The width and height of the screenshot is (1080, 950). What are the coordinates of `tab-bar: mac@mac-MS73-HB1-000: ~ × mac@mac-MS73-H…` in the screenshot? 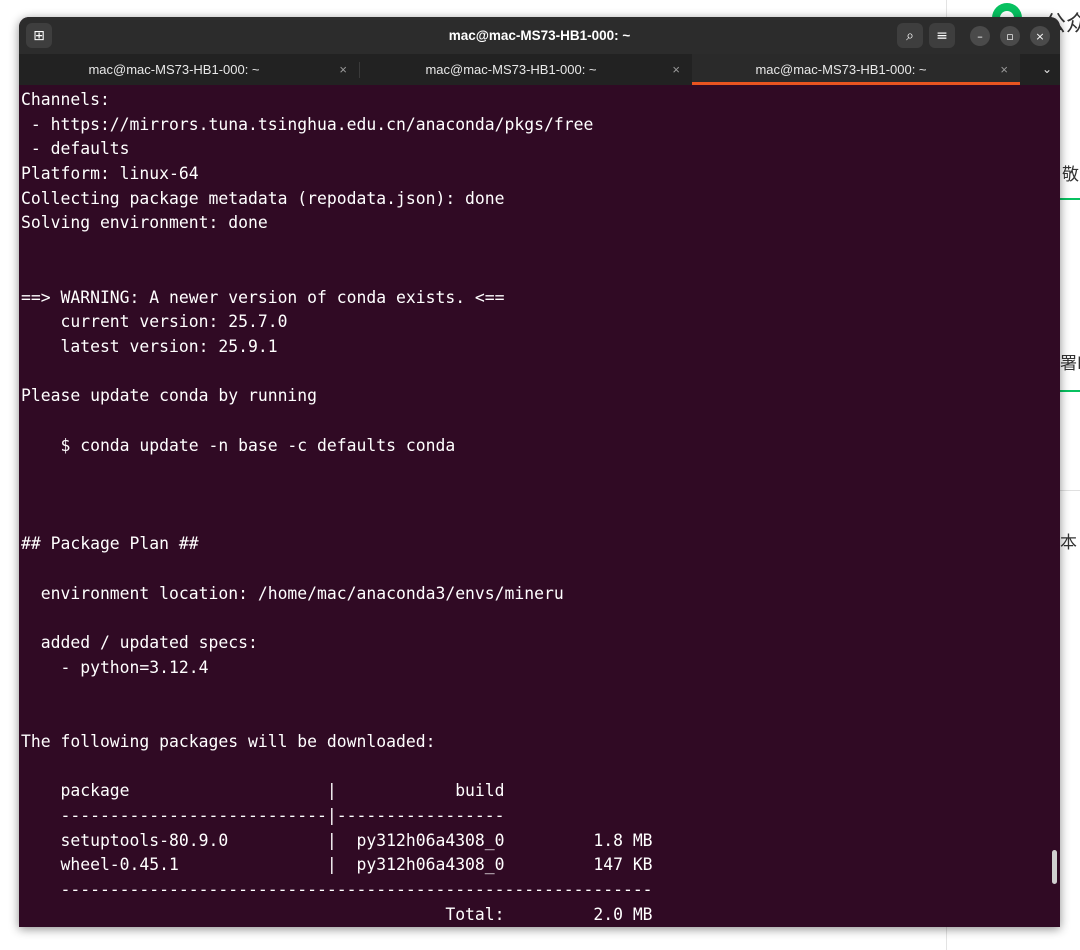 It's located at (539, 69).